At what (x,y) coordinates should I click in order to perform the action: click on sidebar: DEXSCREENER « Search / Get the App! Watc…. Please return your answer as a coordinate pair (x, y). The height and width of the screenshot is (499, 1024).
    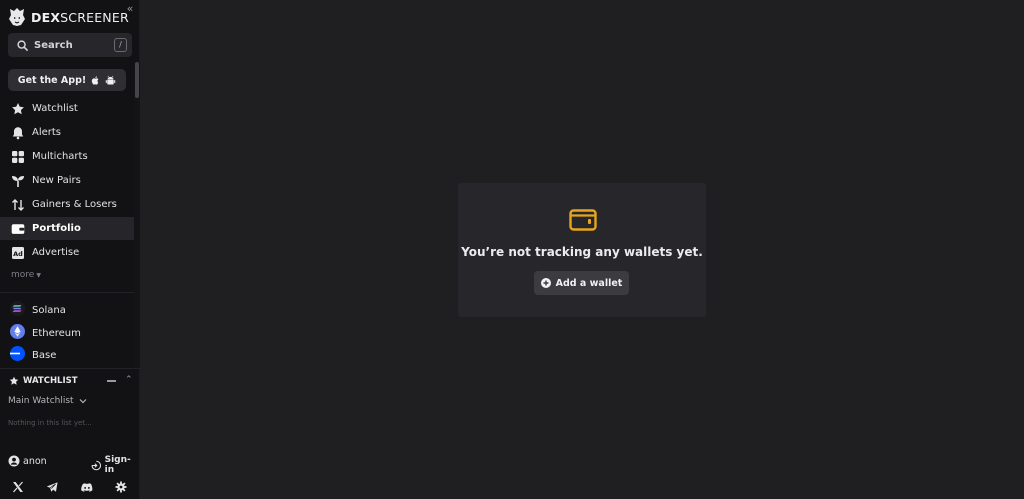
    Looking at the image, I should click on (70, 249).